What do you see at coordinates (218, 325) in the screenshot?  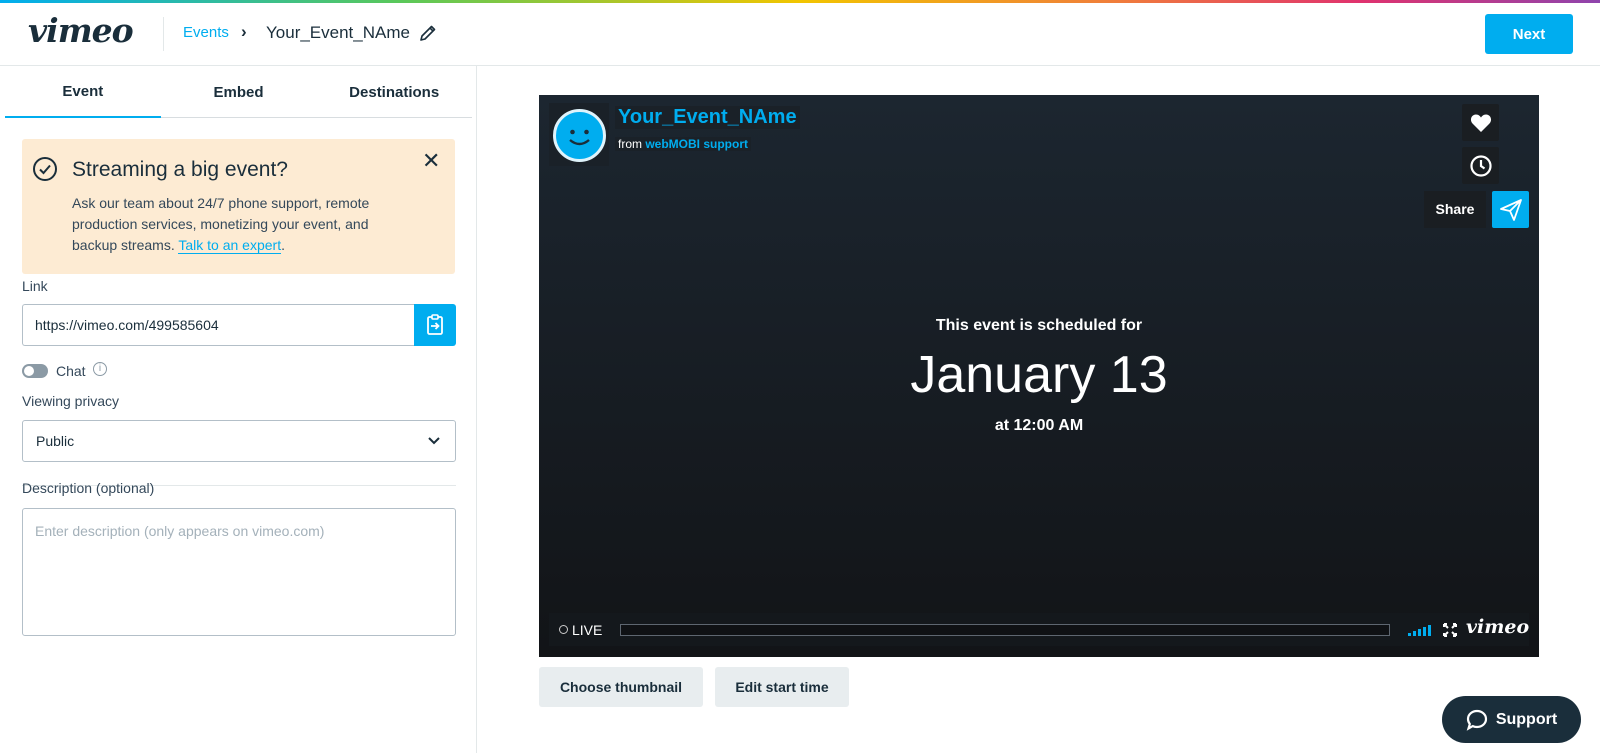 I see `link-field` at bounding box center [218, 325].